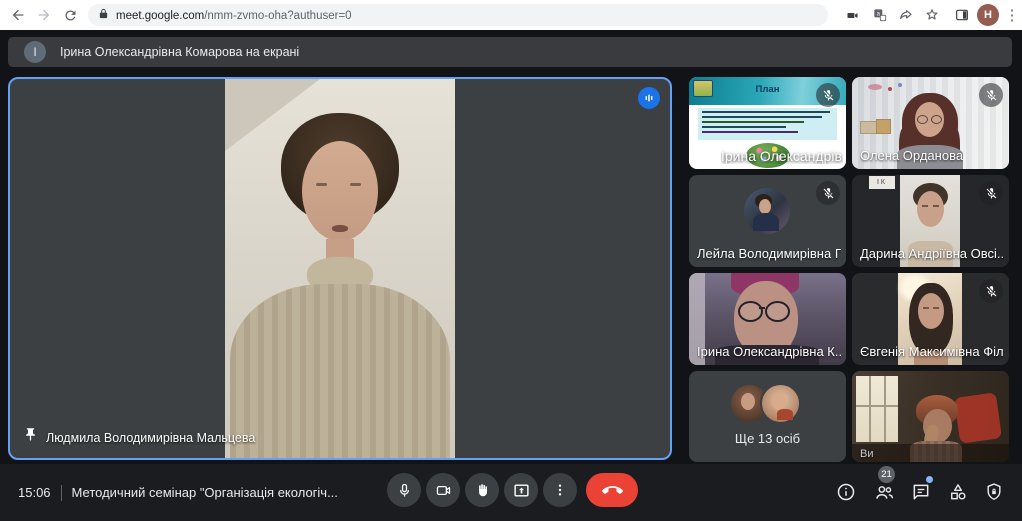 The image size is (1022, 521). I want to click on participants-button, so click(884, 492).